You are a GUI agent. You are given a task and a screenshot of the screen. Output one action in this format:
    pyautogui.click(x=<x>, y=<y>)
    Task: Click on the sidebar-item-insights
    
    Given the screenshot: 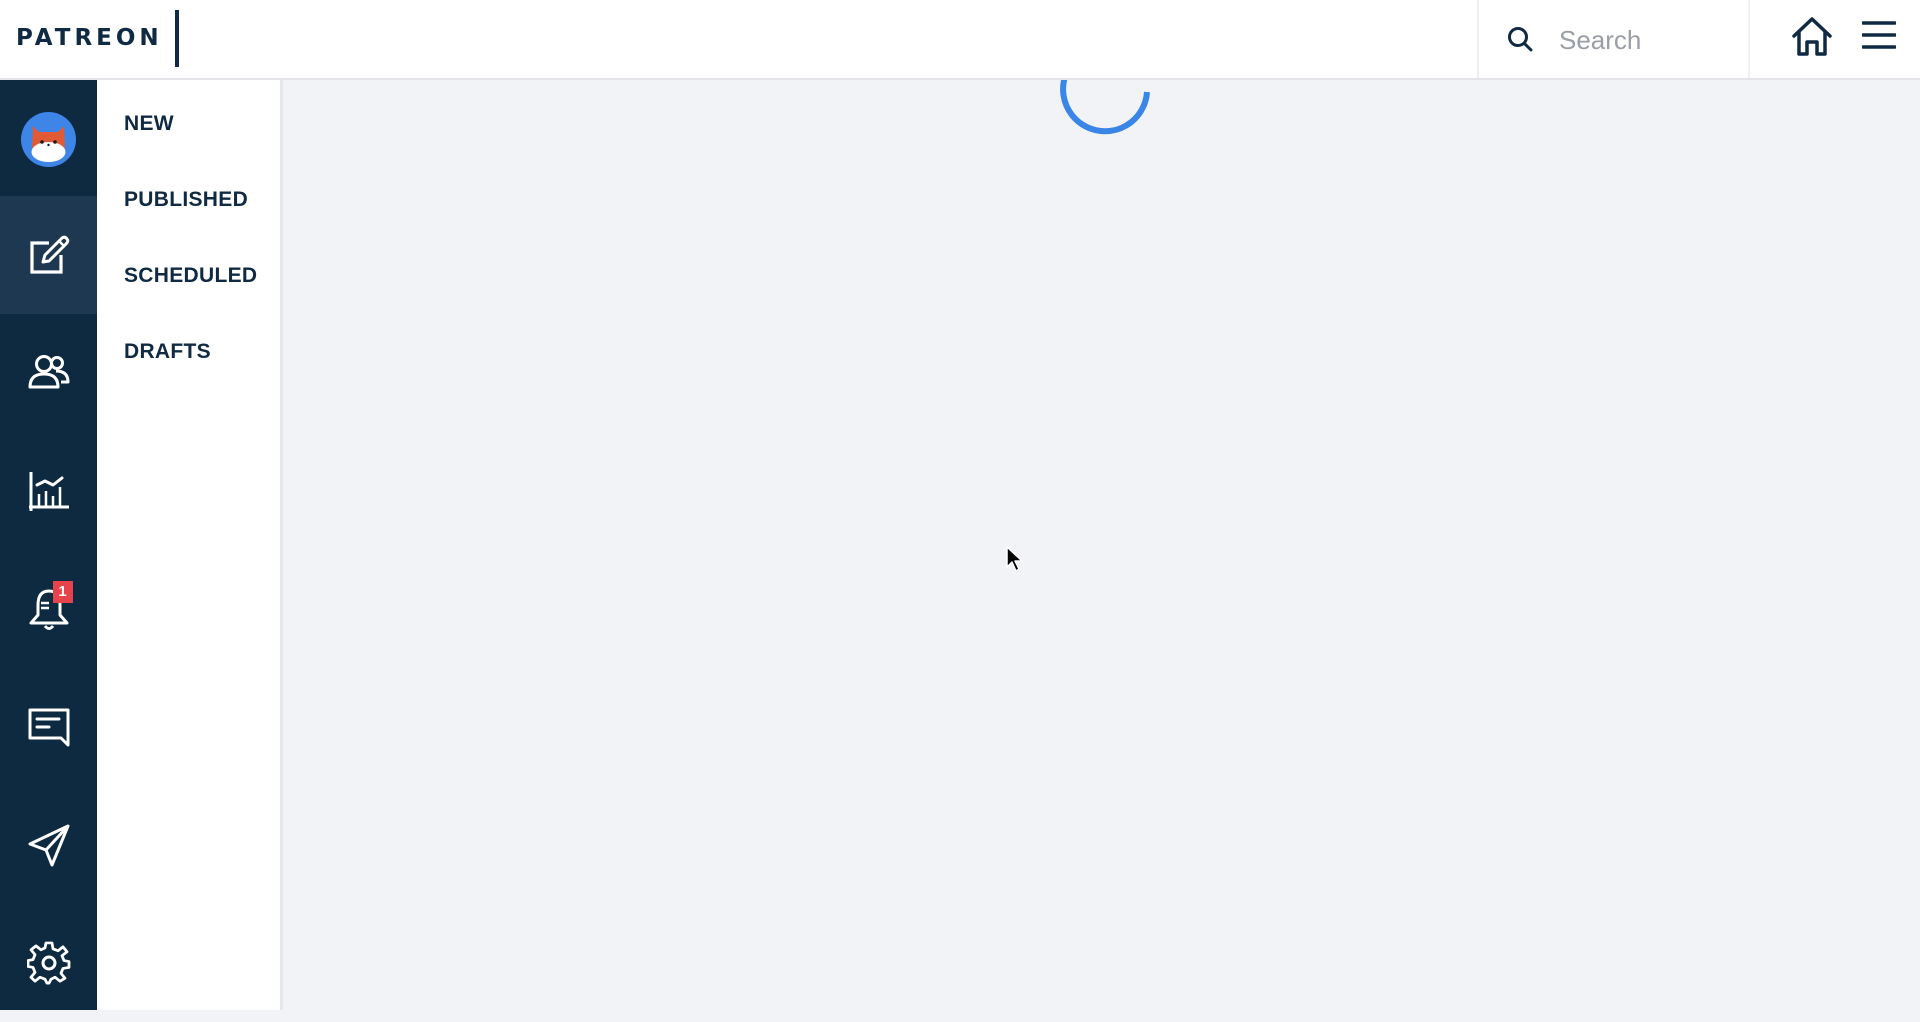 What is the action you would take?
    pyautogui.click(x=48, y=491)
    